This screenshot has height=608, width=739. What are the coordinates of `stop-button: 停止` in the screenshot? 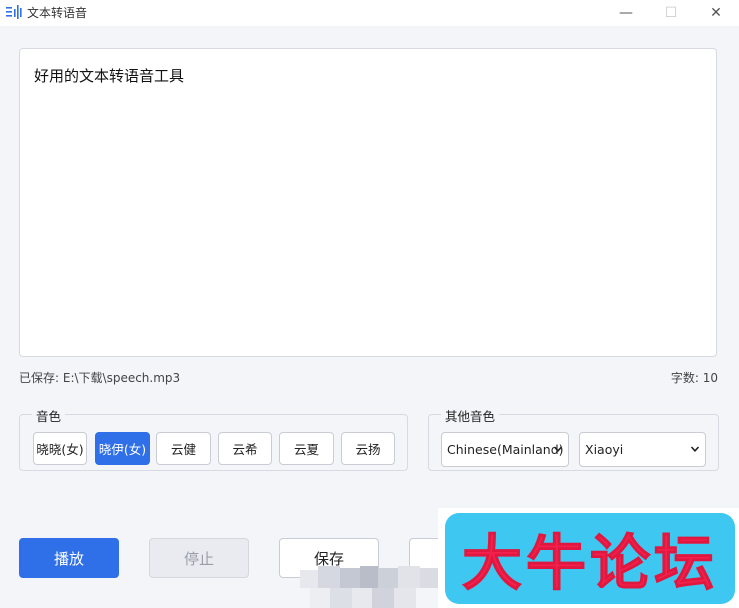 It's located at (199, 558).